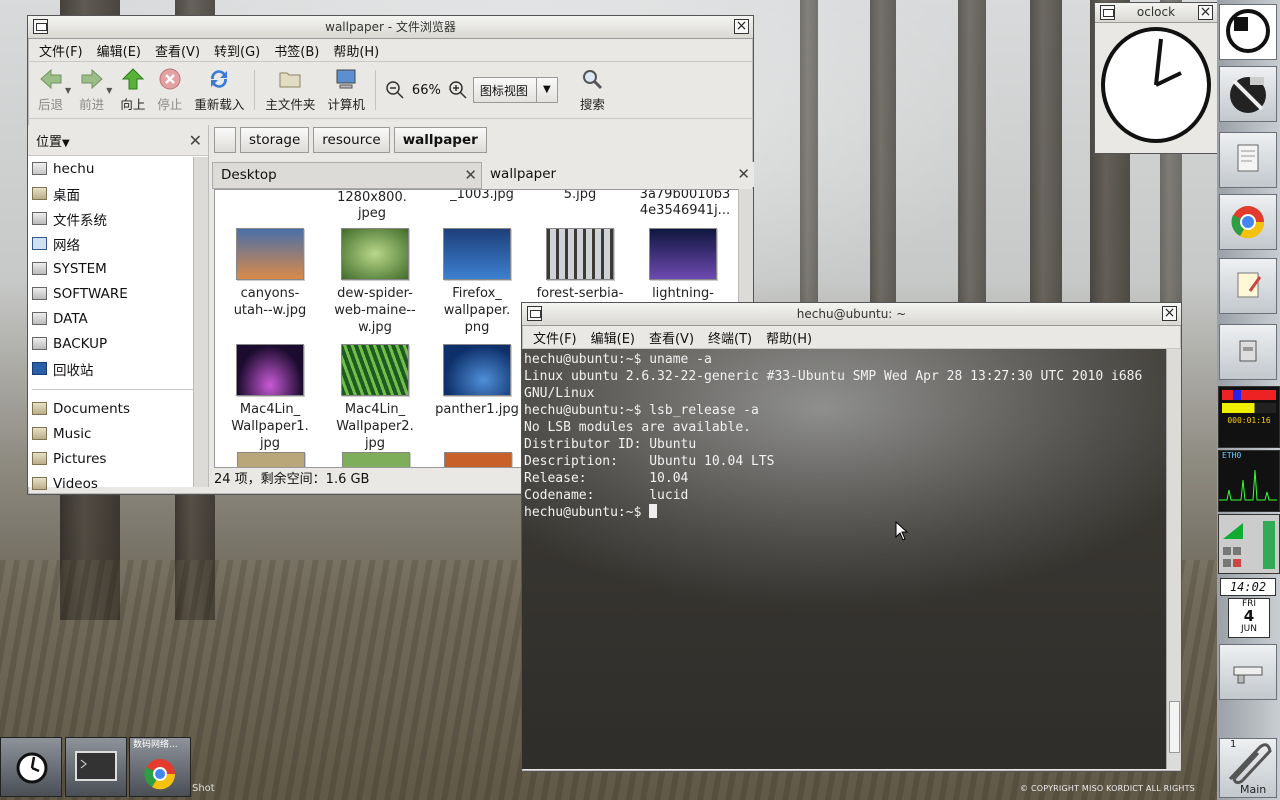  Describe the element at coordinates (458, 90) in the screenshot. I see `zoom-in-icon` at that location.